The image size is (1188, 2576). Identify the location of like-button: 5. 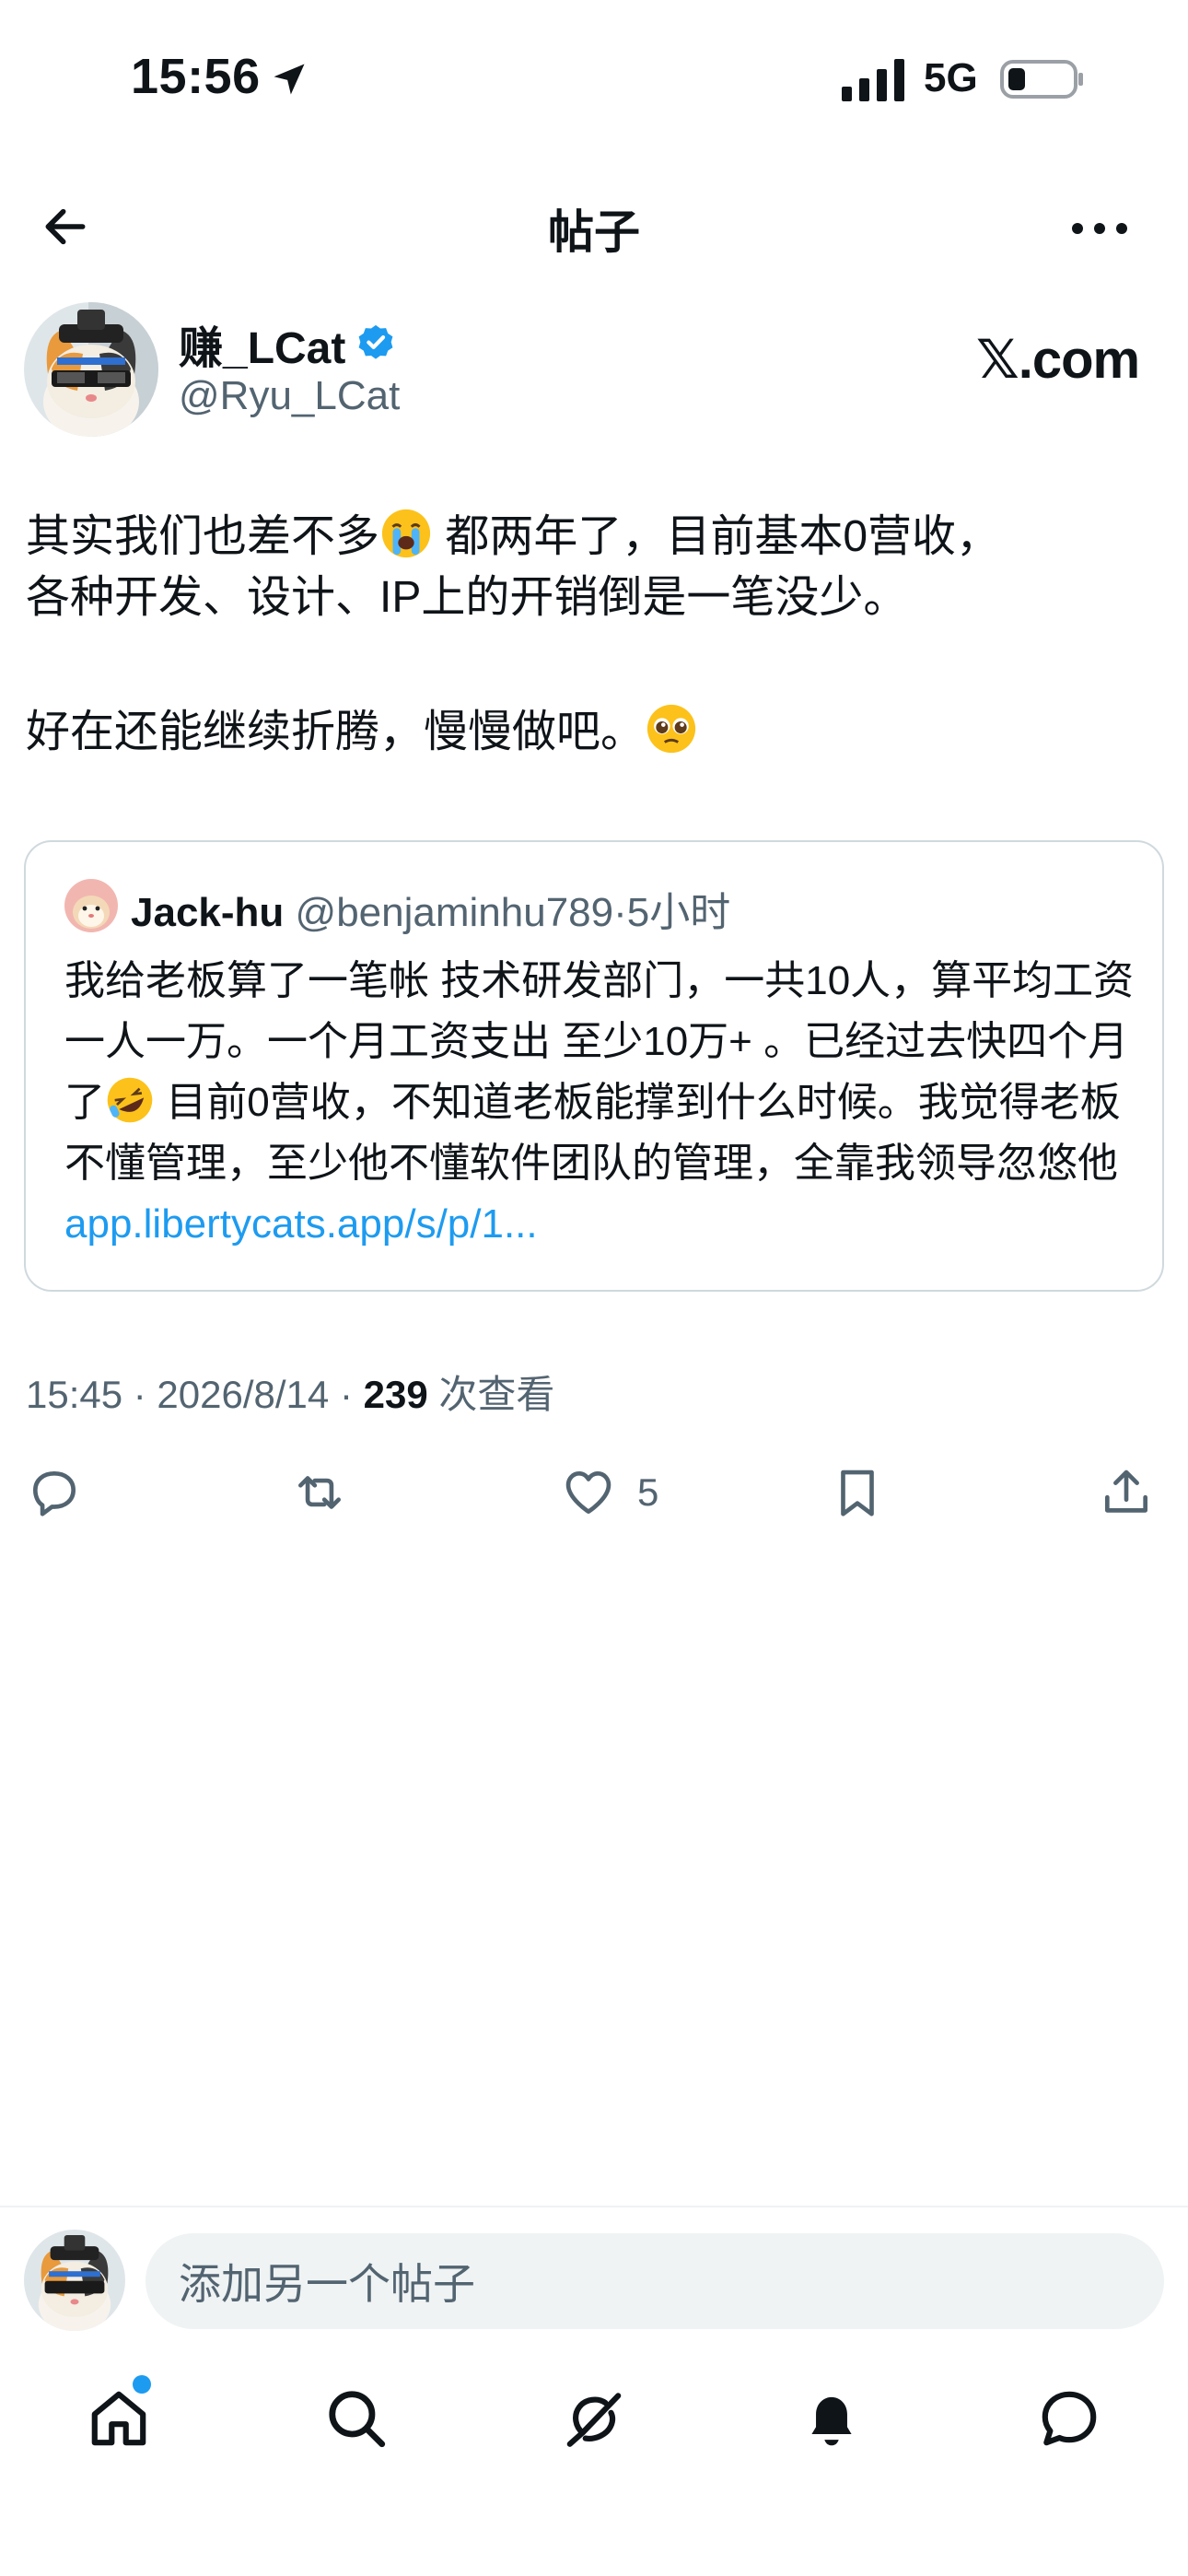
(609, 1492).